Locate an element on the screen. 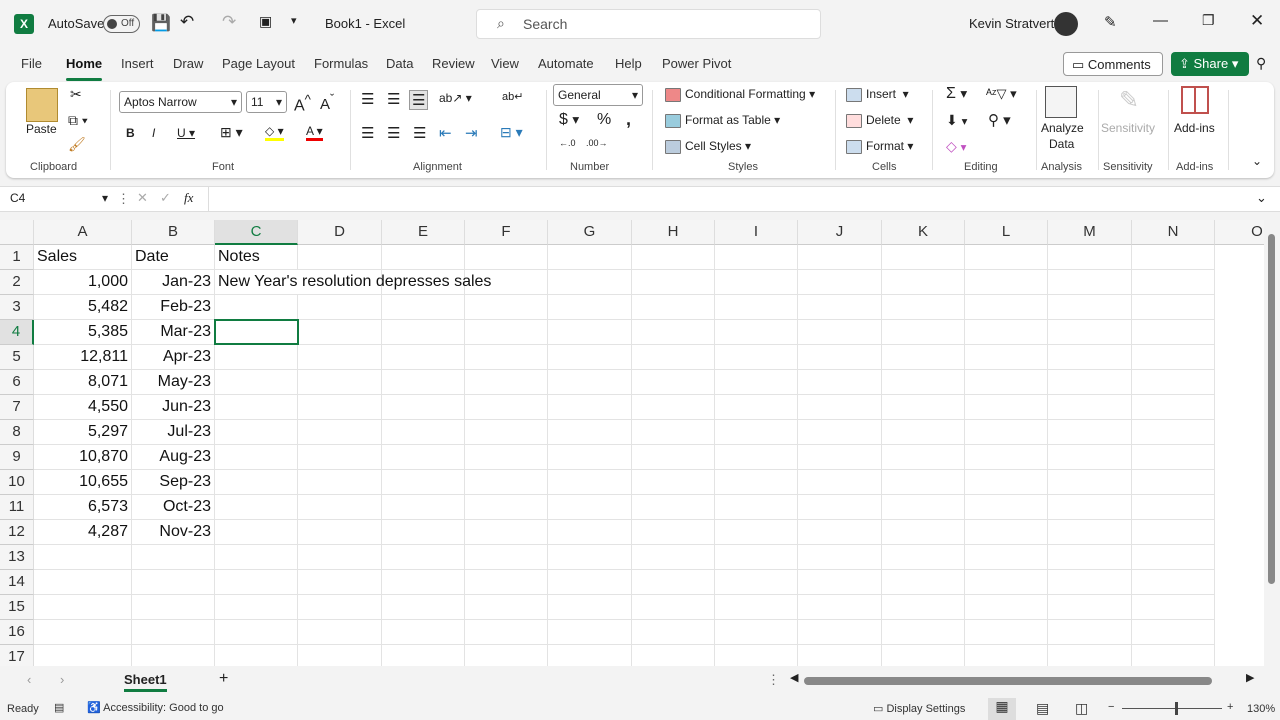  cell-b2: Jan-23 is located at coordinates (173, 282).